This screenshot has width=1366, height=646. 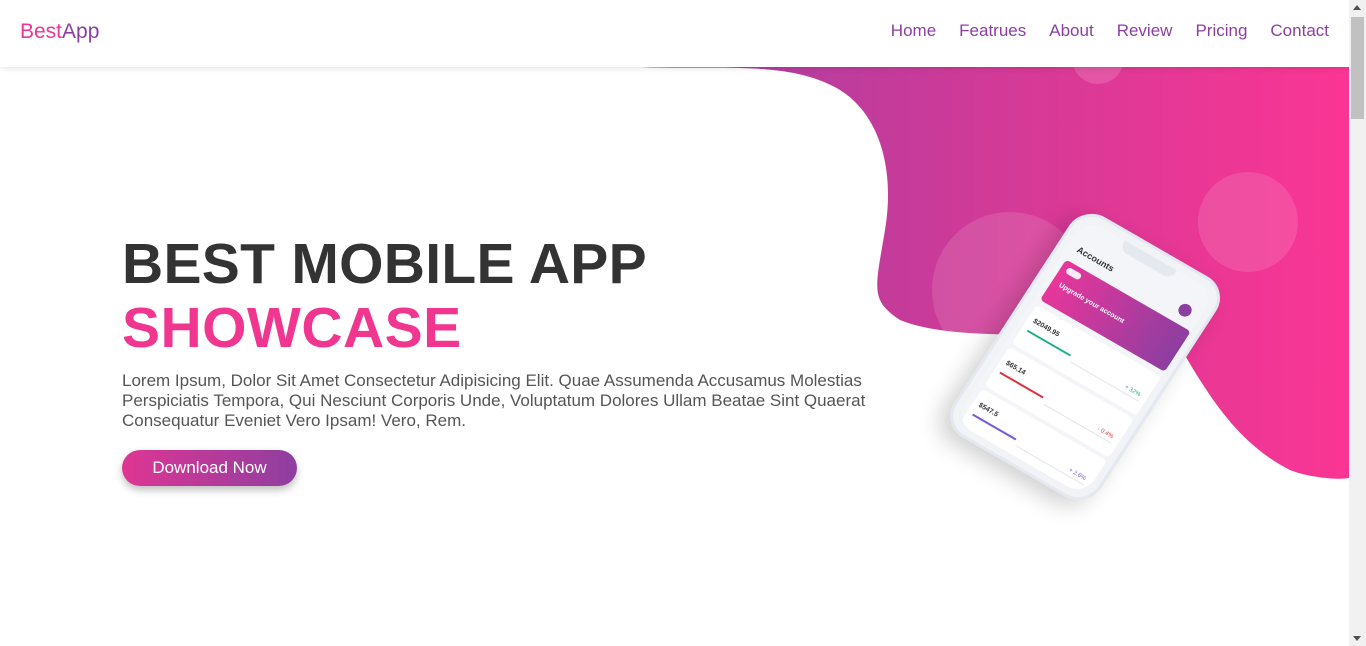 What do you see at coordinates (1299, 31) in the screenshot?
I see `nav-link-contact: Contact` at bounding box center [1299, 31].